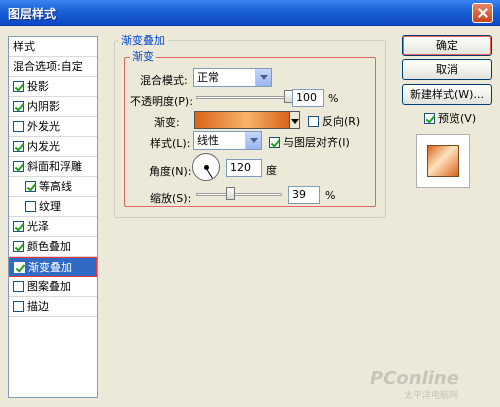 The width and height of the screenshot is (500, 407). I want to click on style-list-header: 样式, so click(53, 47).